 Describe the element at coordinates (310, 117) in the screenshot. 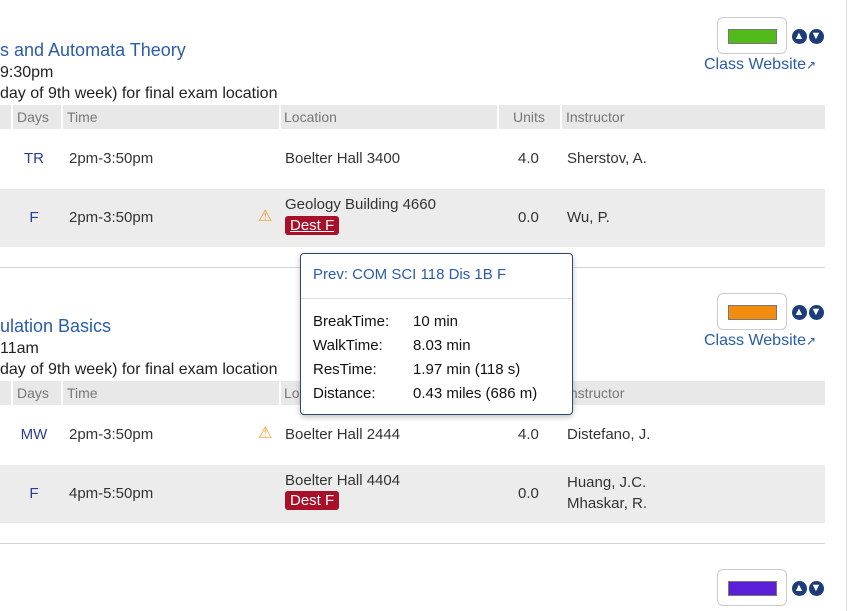

I see `header-location: Location` at that location.